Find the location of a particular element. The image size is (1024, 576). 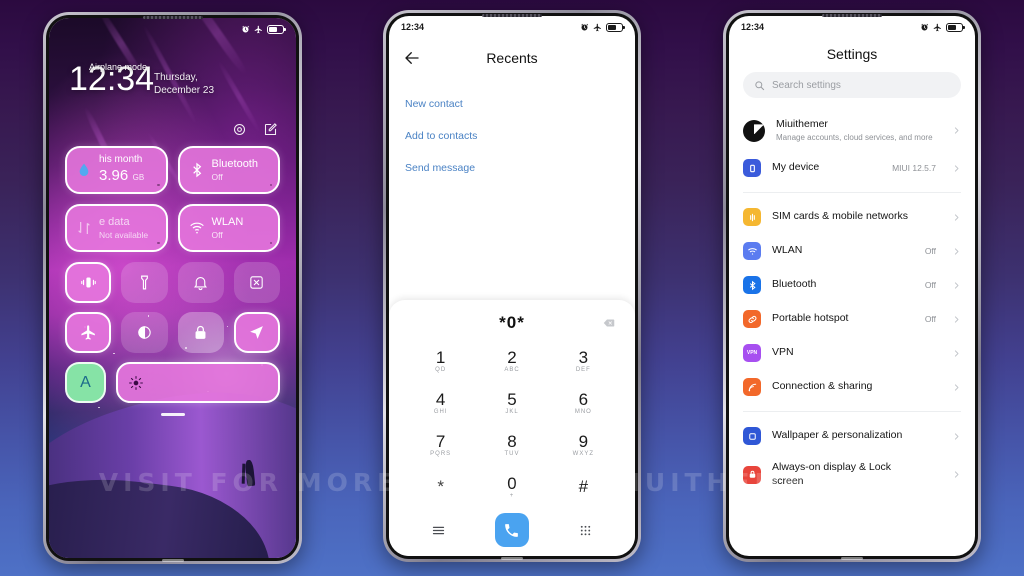

tile-bluetooth-text: Bluetooth Off is located at coordinates (235, 169).